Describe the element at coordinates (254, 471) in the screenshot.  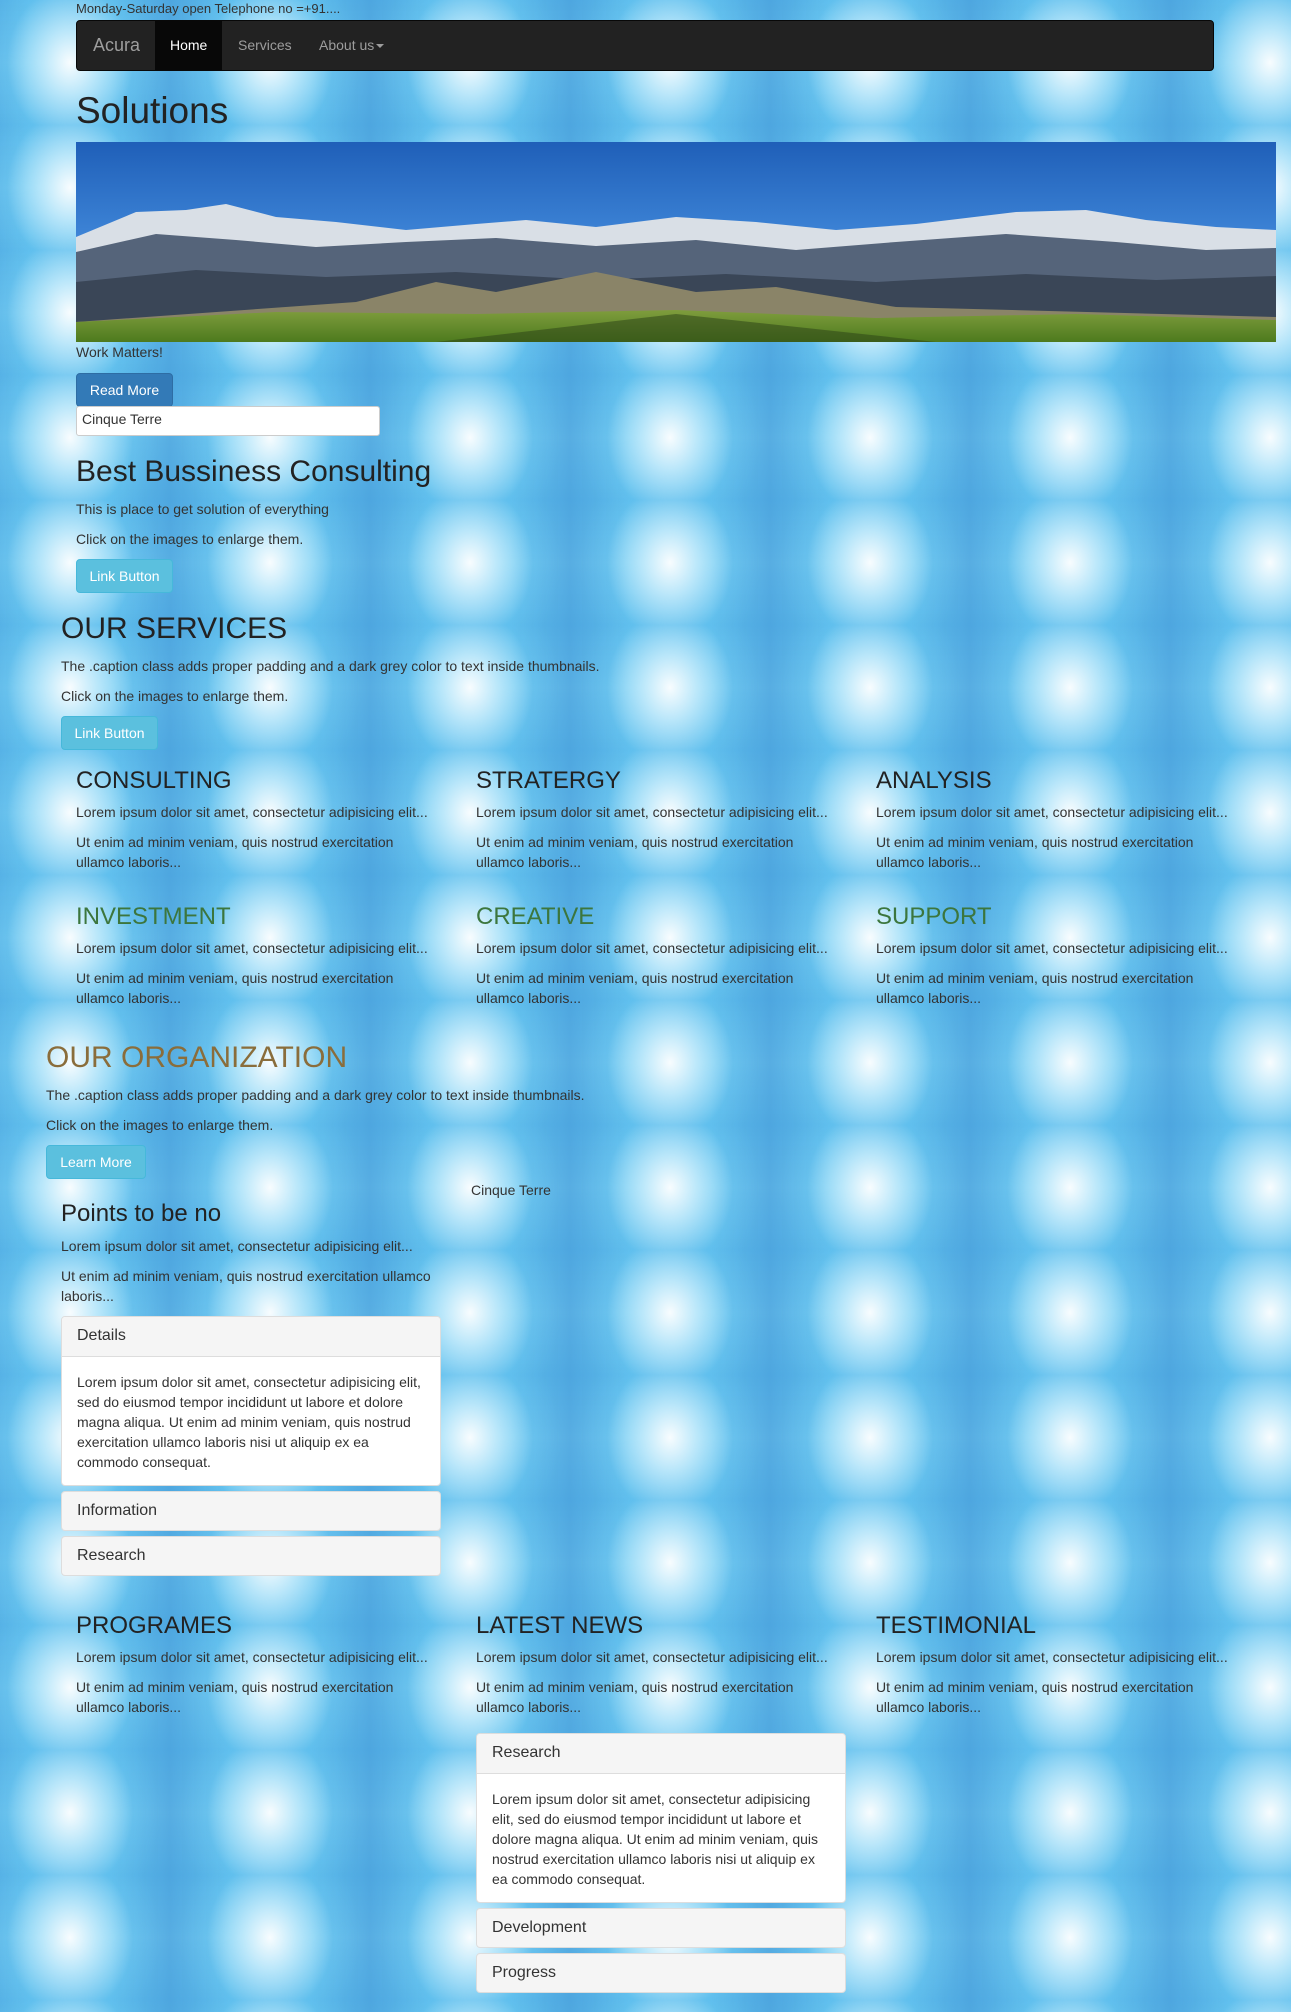
I see `consulting-heading: Best Bussiness Consulting` at that location.